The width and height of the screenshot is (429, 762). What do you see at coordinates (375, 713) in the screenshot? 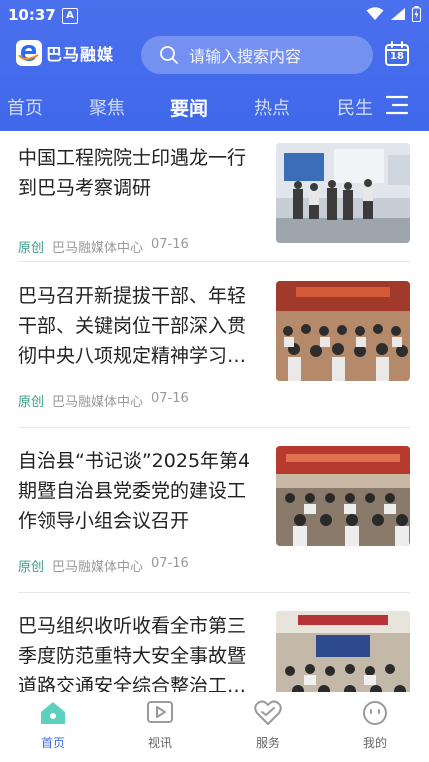
I see `profile-icon` at bounding box center [375, 713].